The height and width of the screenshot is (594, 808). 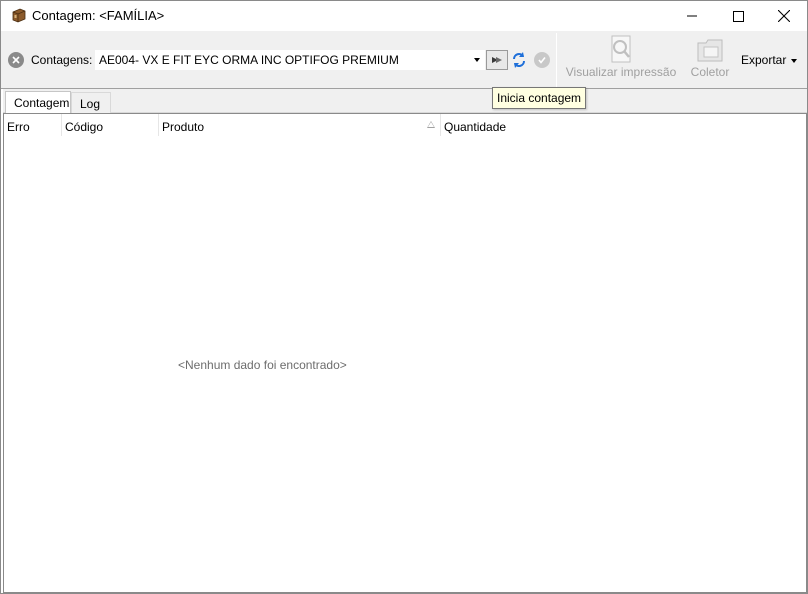 I want to click on minimize-icon, so click(x=692, y=16).